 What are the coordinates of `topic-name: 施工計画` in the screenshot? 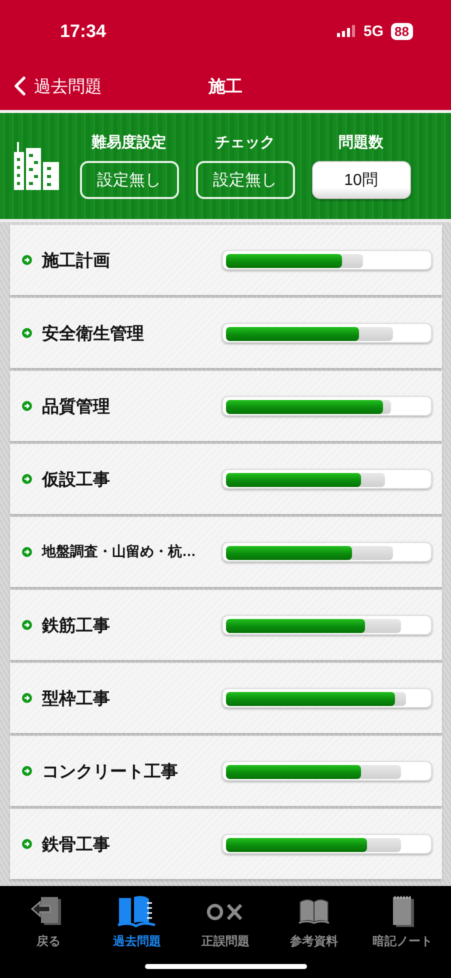 It's located at (76, 261).